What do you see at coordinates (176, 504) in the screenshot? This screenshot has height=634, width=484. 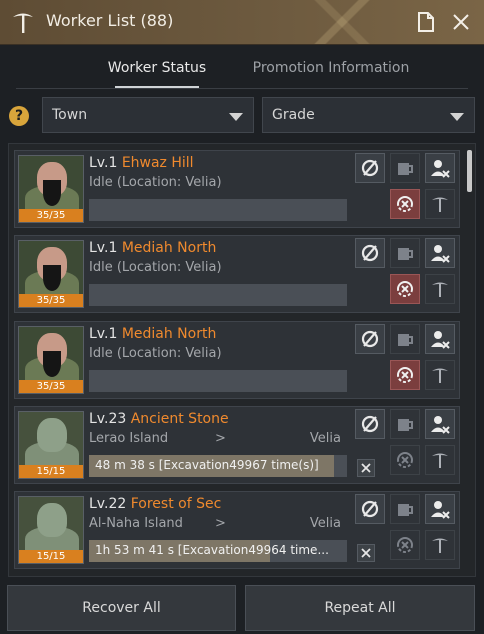 I see `worker-name: Forest of Sec` at bounding box center [176, 504].